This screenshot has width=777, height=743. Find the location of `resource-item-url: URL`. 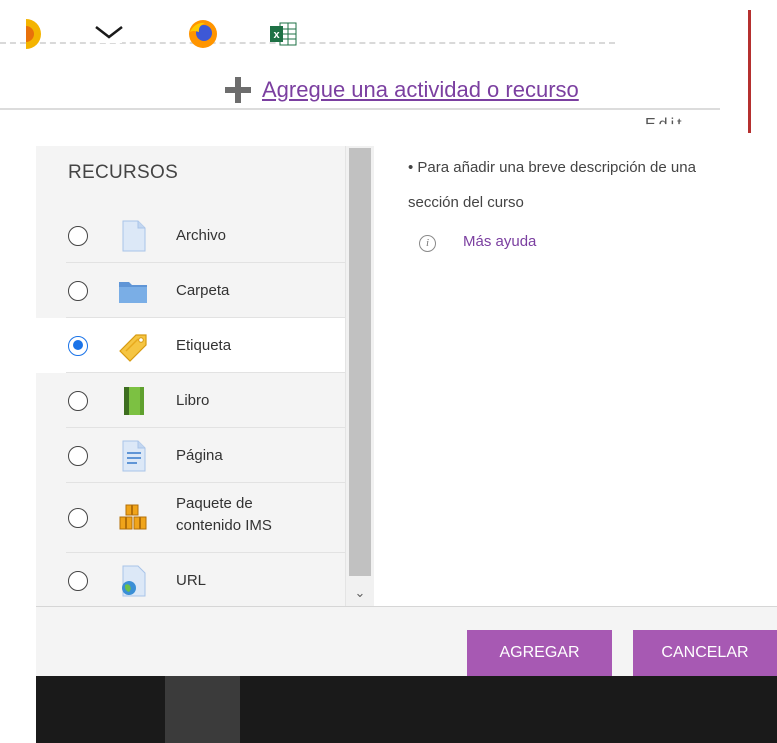

resource-item-url: URL is located at coordinates (190, 580).